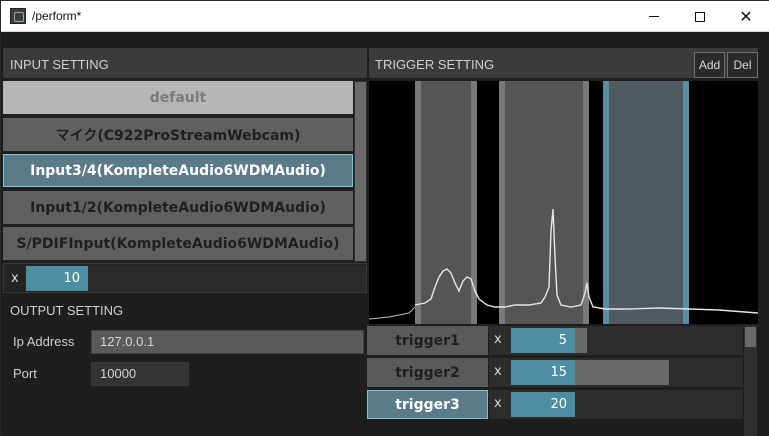 Image resolution: width=769 pixels, height=436 pixels. Describe the element at coordinates (558, 372) in the screenshot. I see `trigger-value: 15` at that location.